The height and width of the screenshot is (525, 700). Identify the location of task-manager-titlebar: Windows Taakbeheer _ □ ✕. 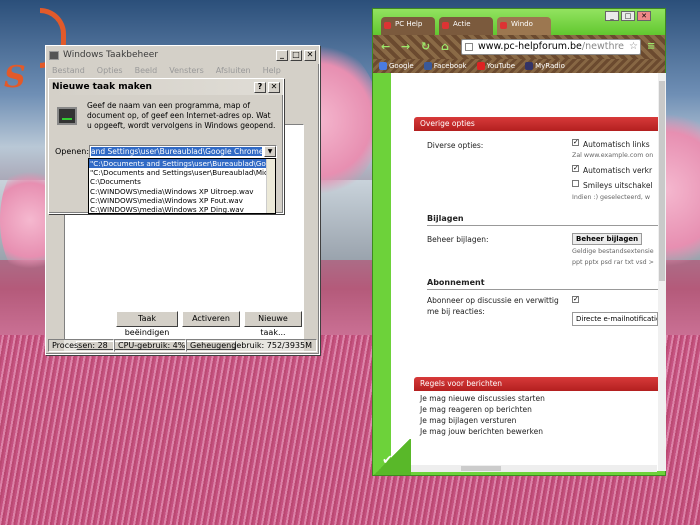
(182, 55).